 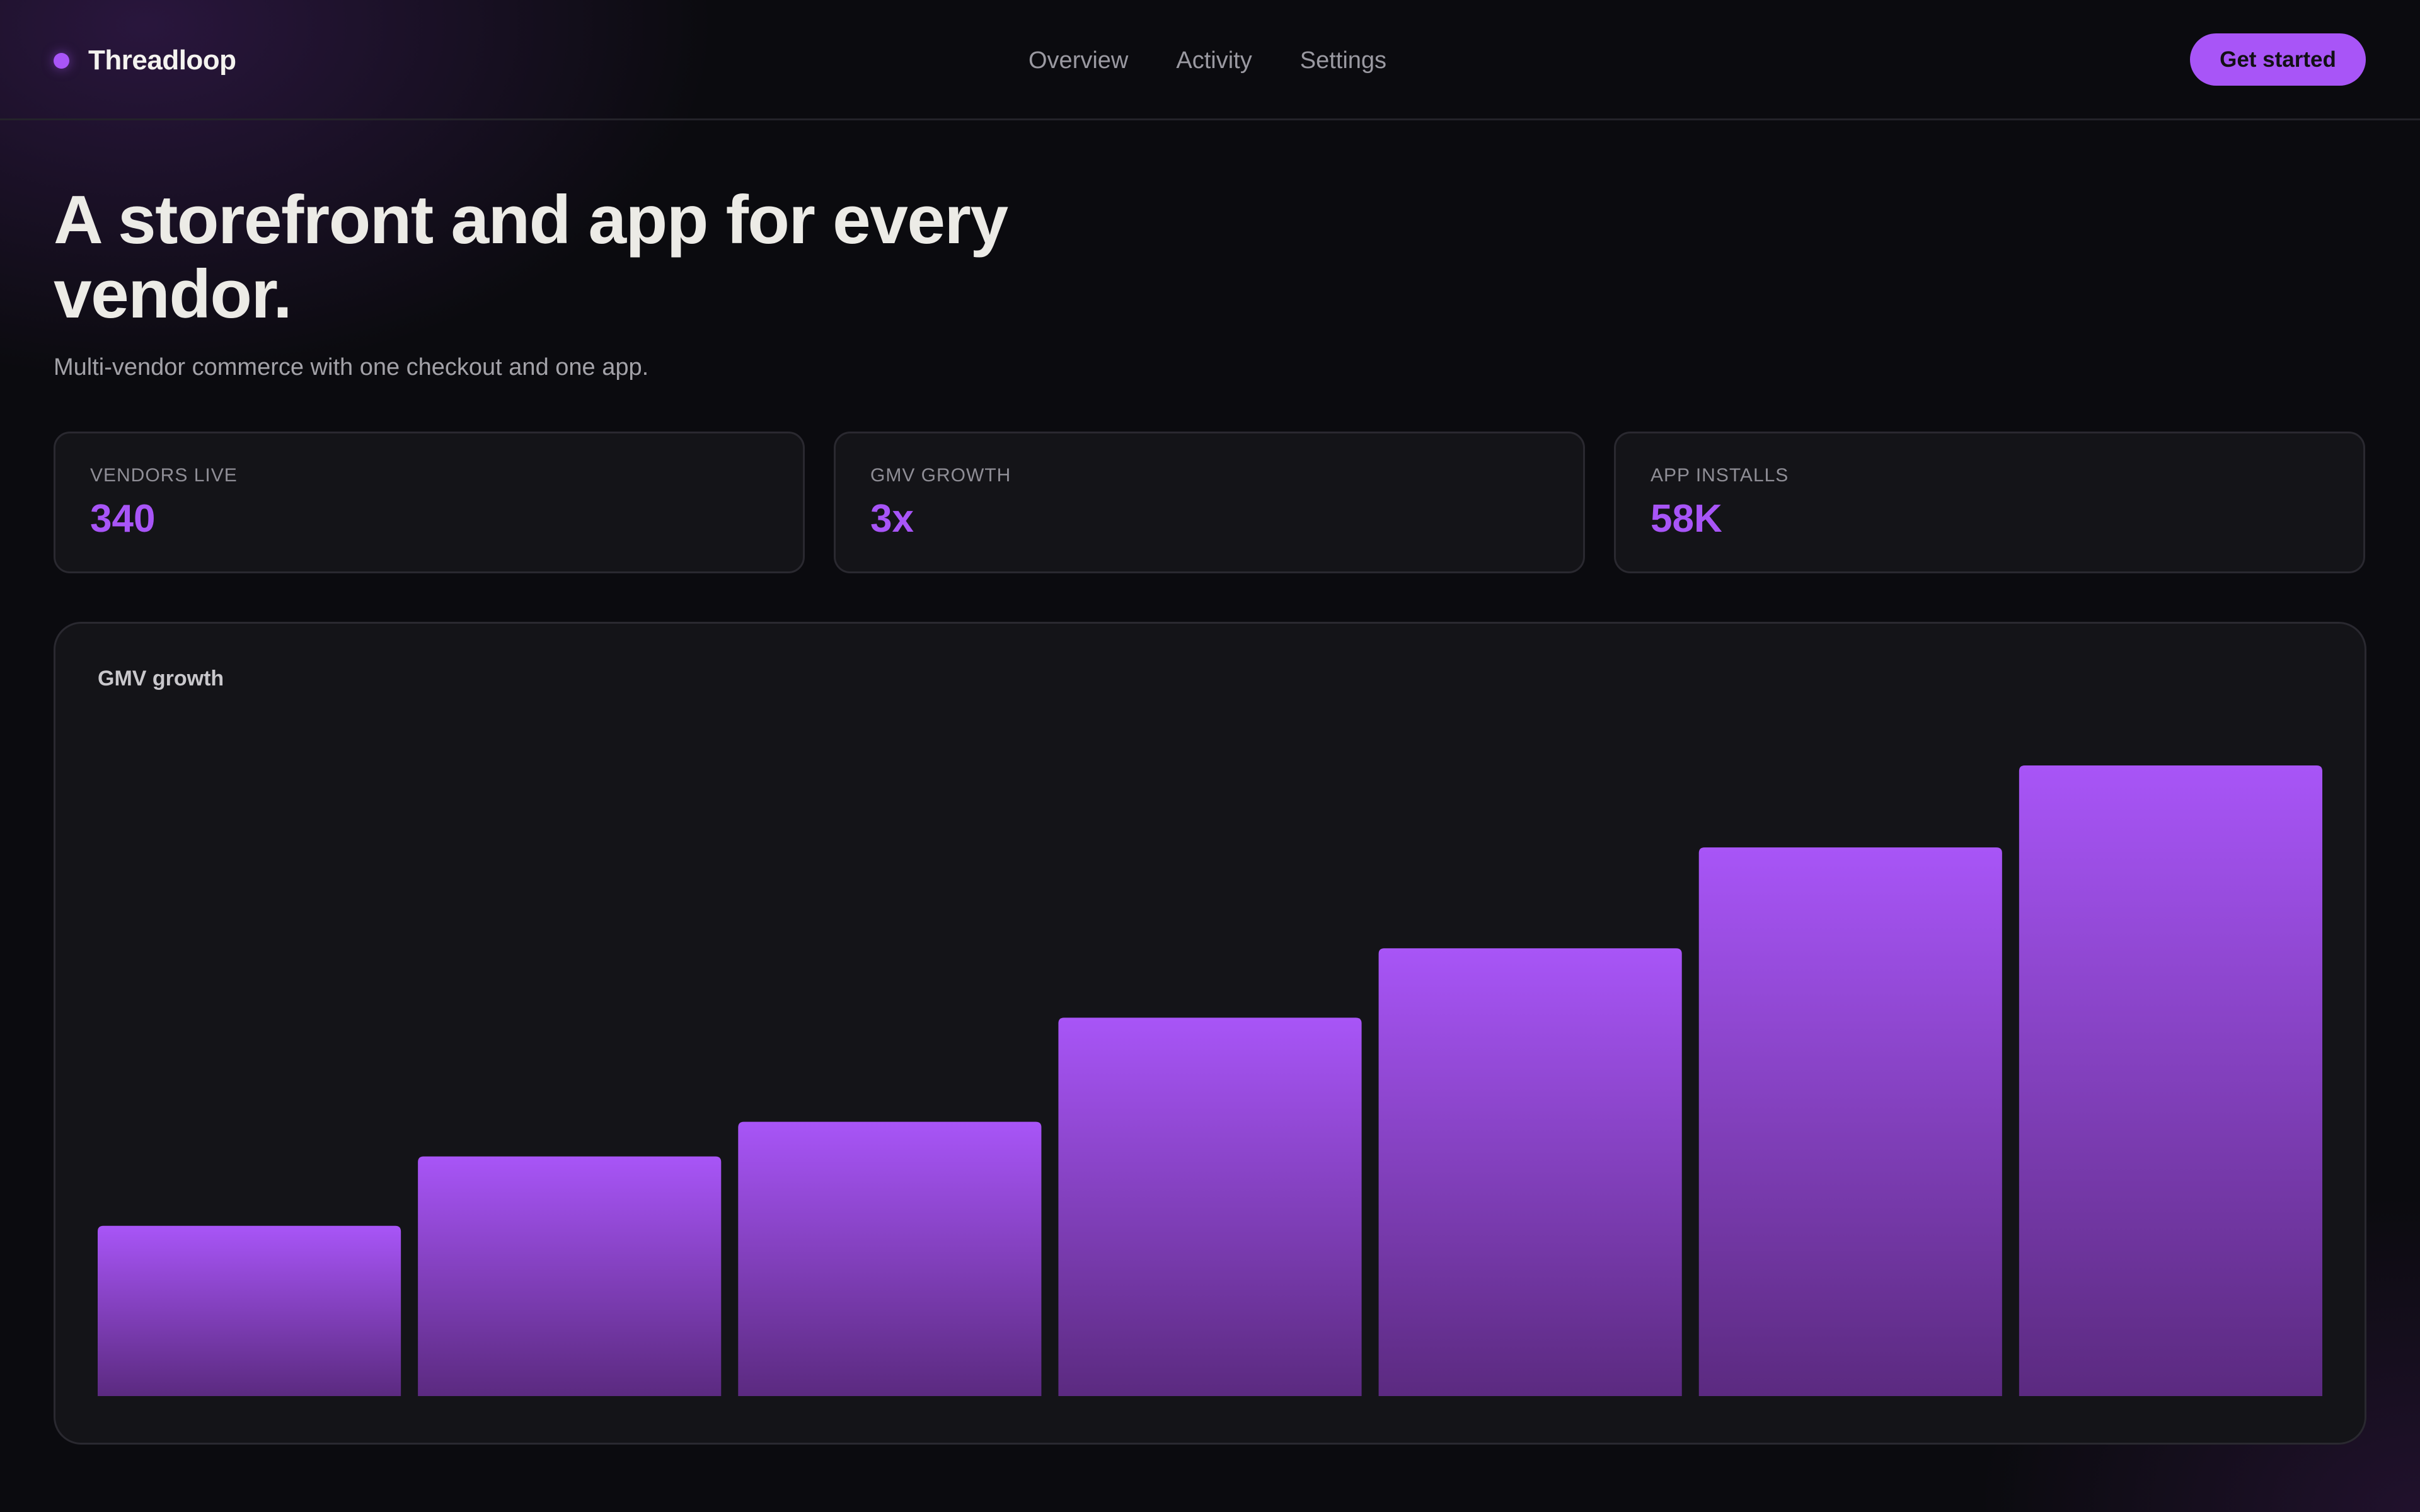 I want to click on nav-link-activity: Activity, so click(x=1214, y=60).